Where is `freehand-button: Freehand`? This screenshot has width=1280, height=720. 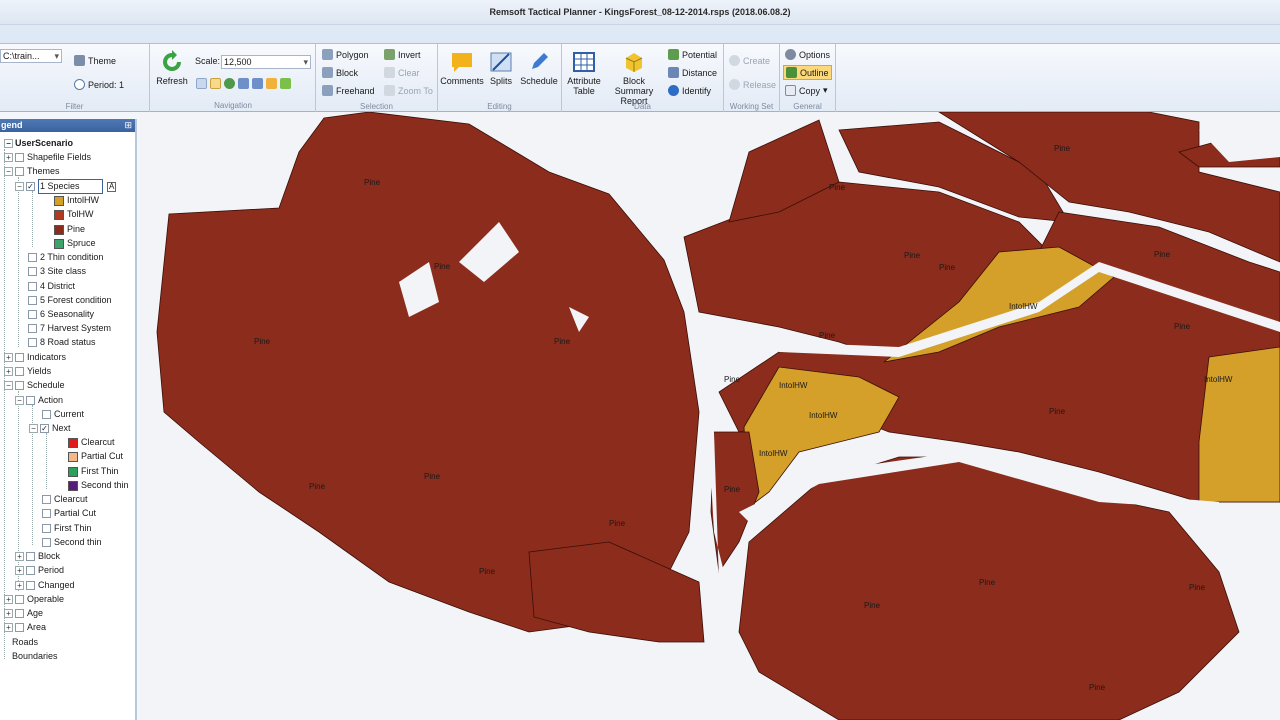 freehand-button: Freehand is located at coordinates (348, 90).